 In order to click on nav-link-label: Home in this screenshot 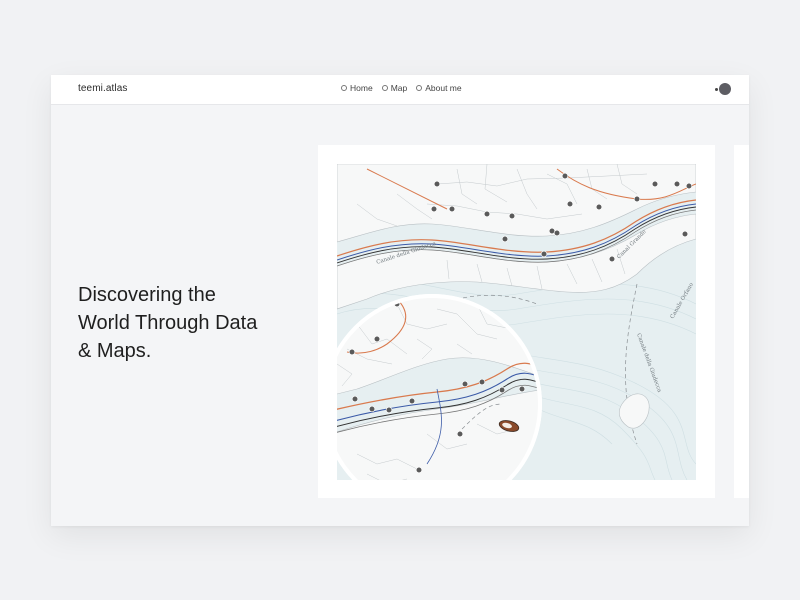, I will do `click(361, 88)`.